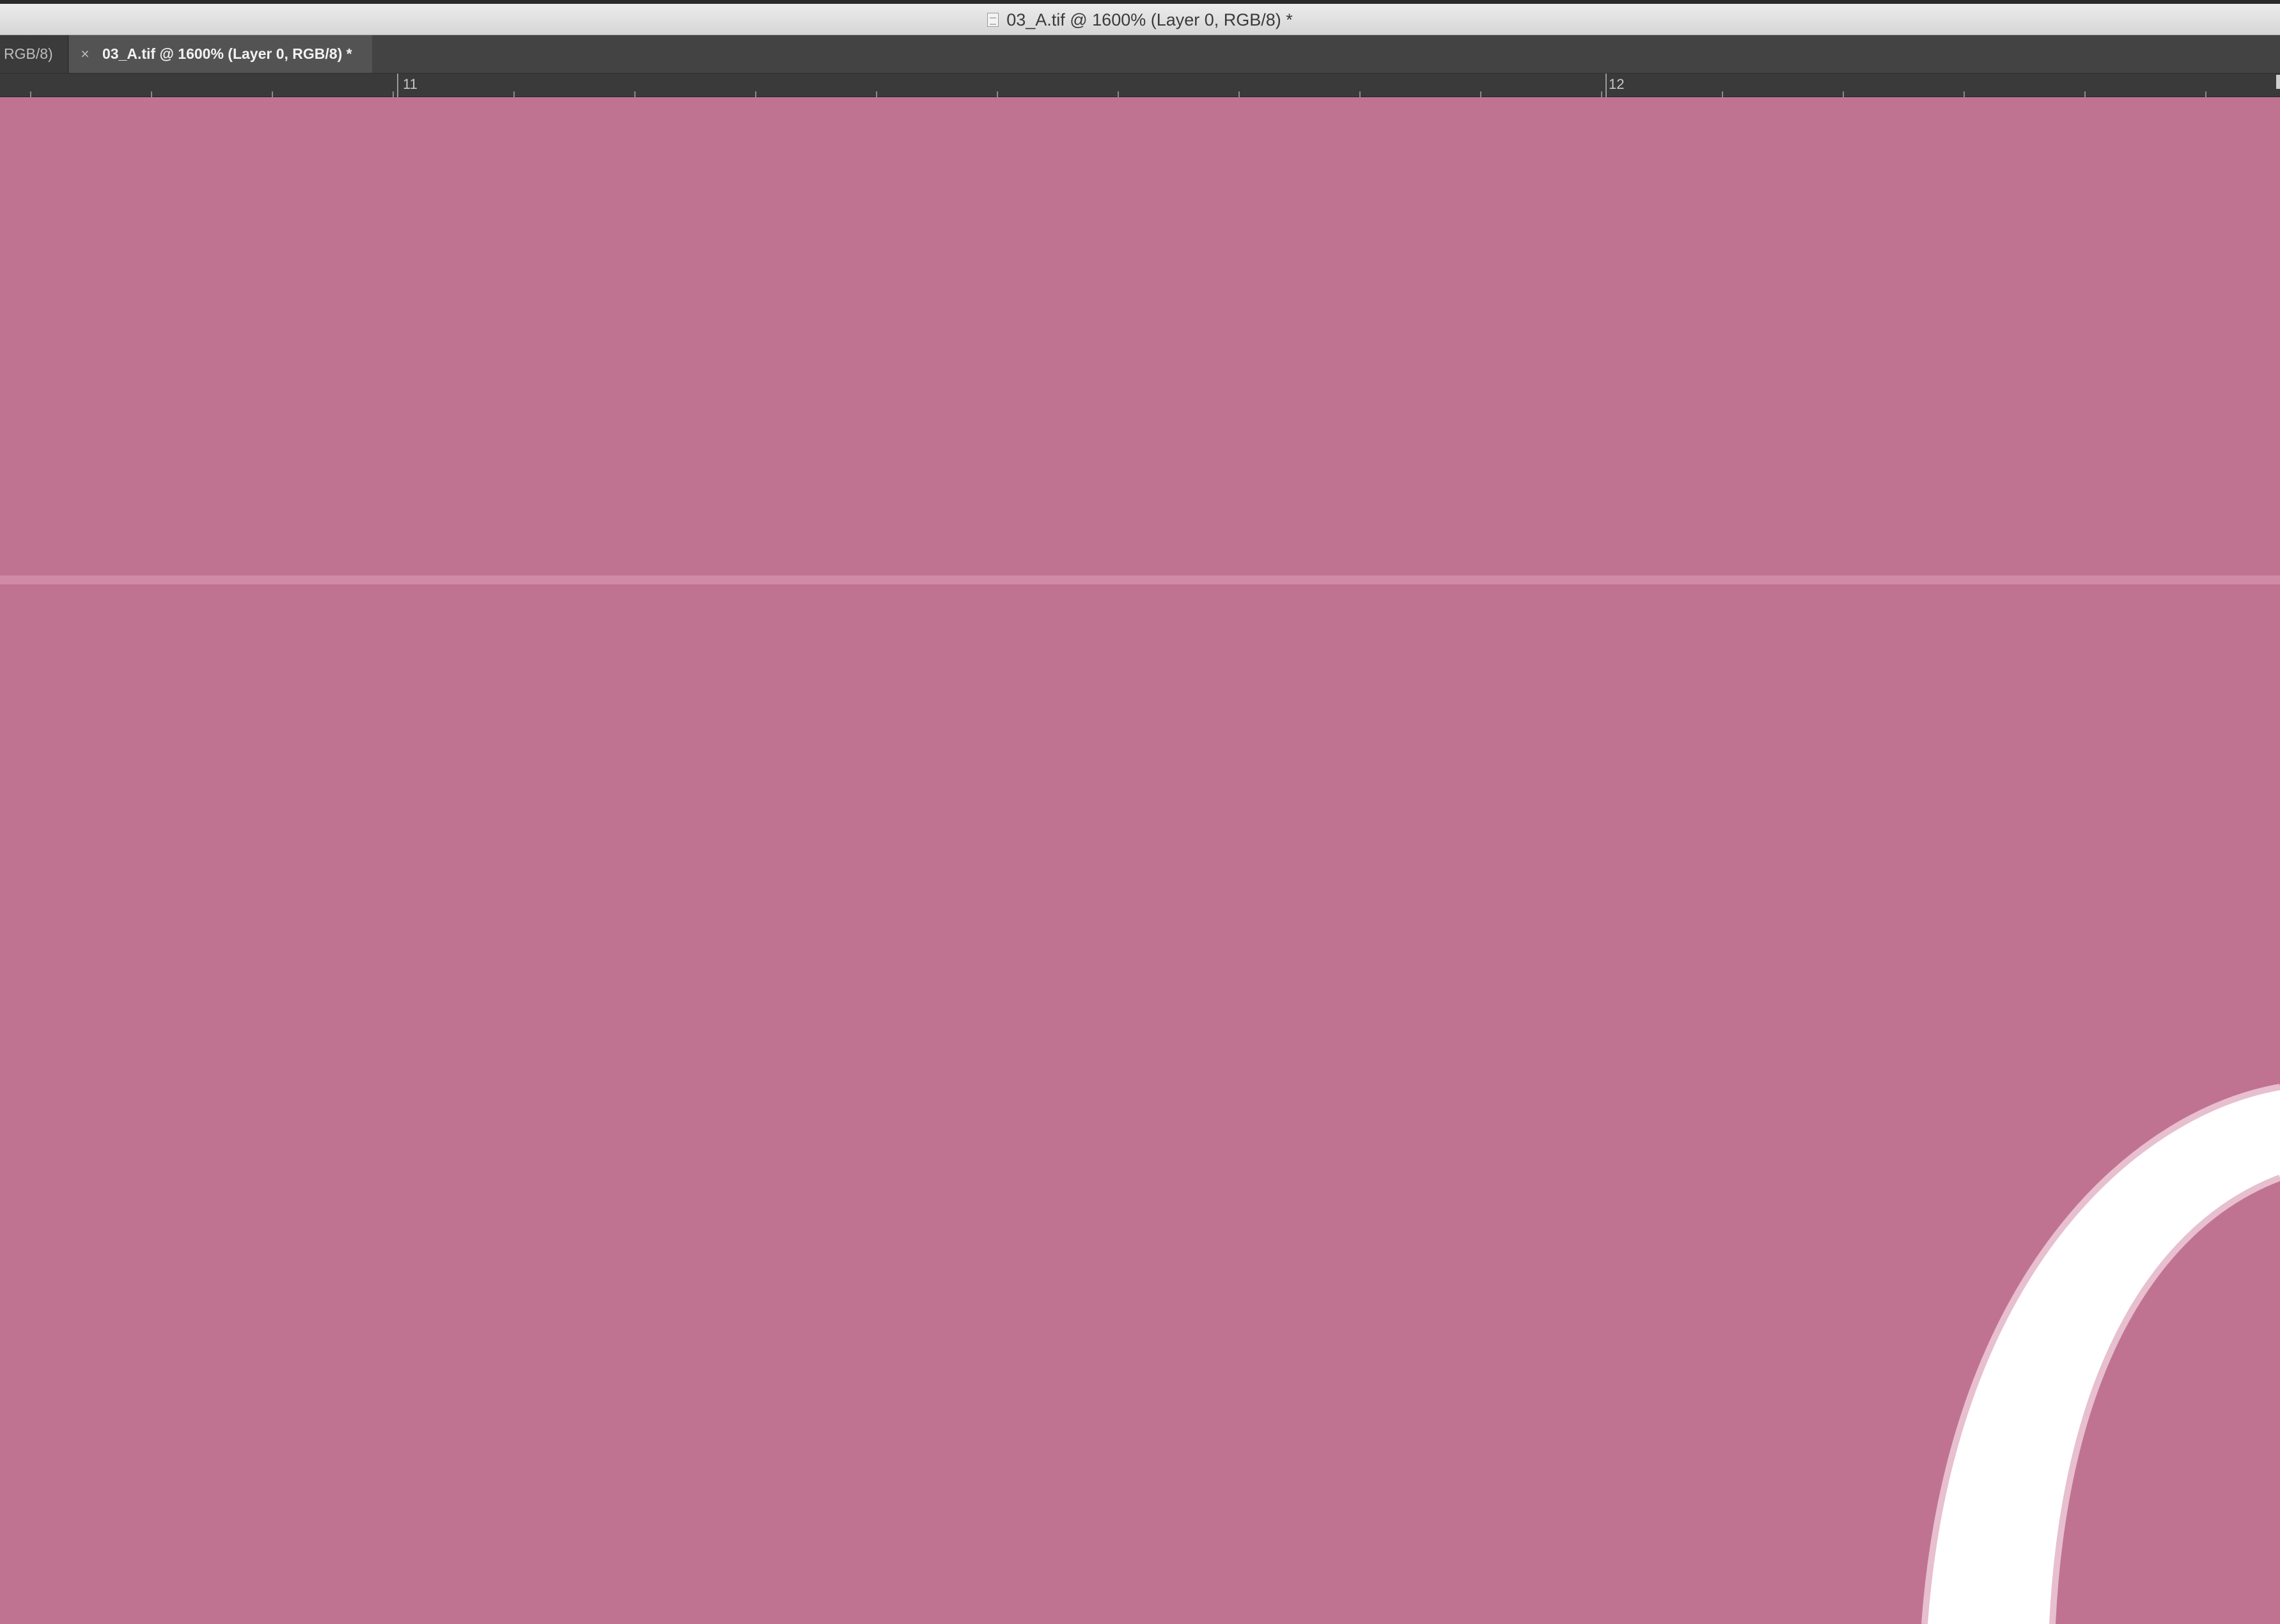  Describe the element at coordinates (2278, 82) in the screenshot. I see `ruler-end-marker` at that location.